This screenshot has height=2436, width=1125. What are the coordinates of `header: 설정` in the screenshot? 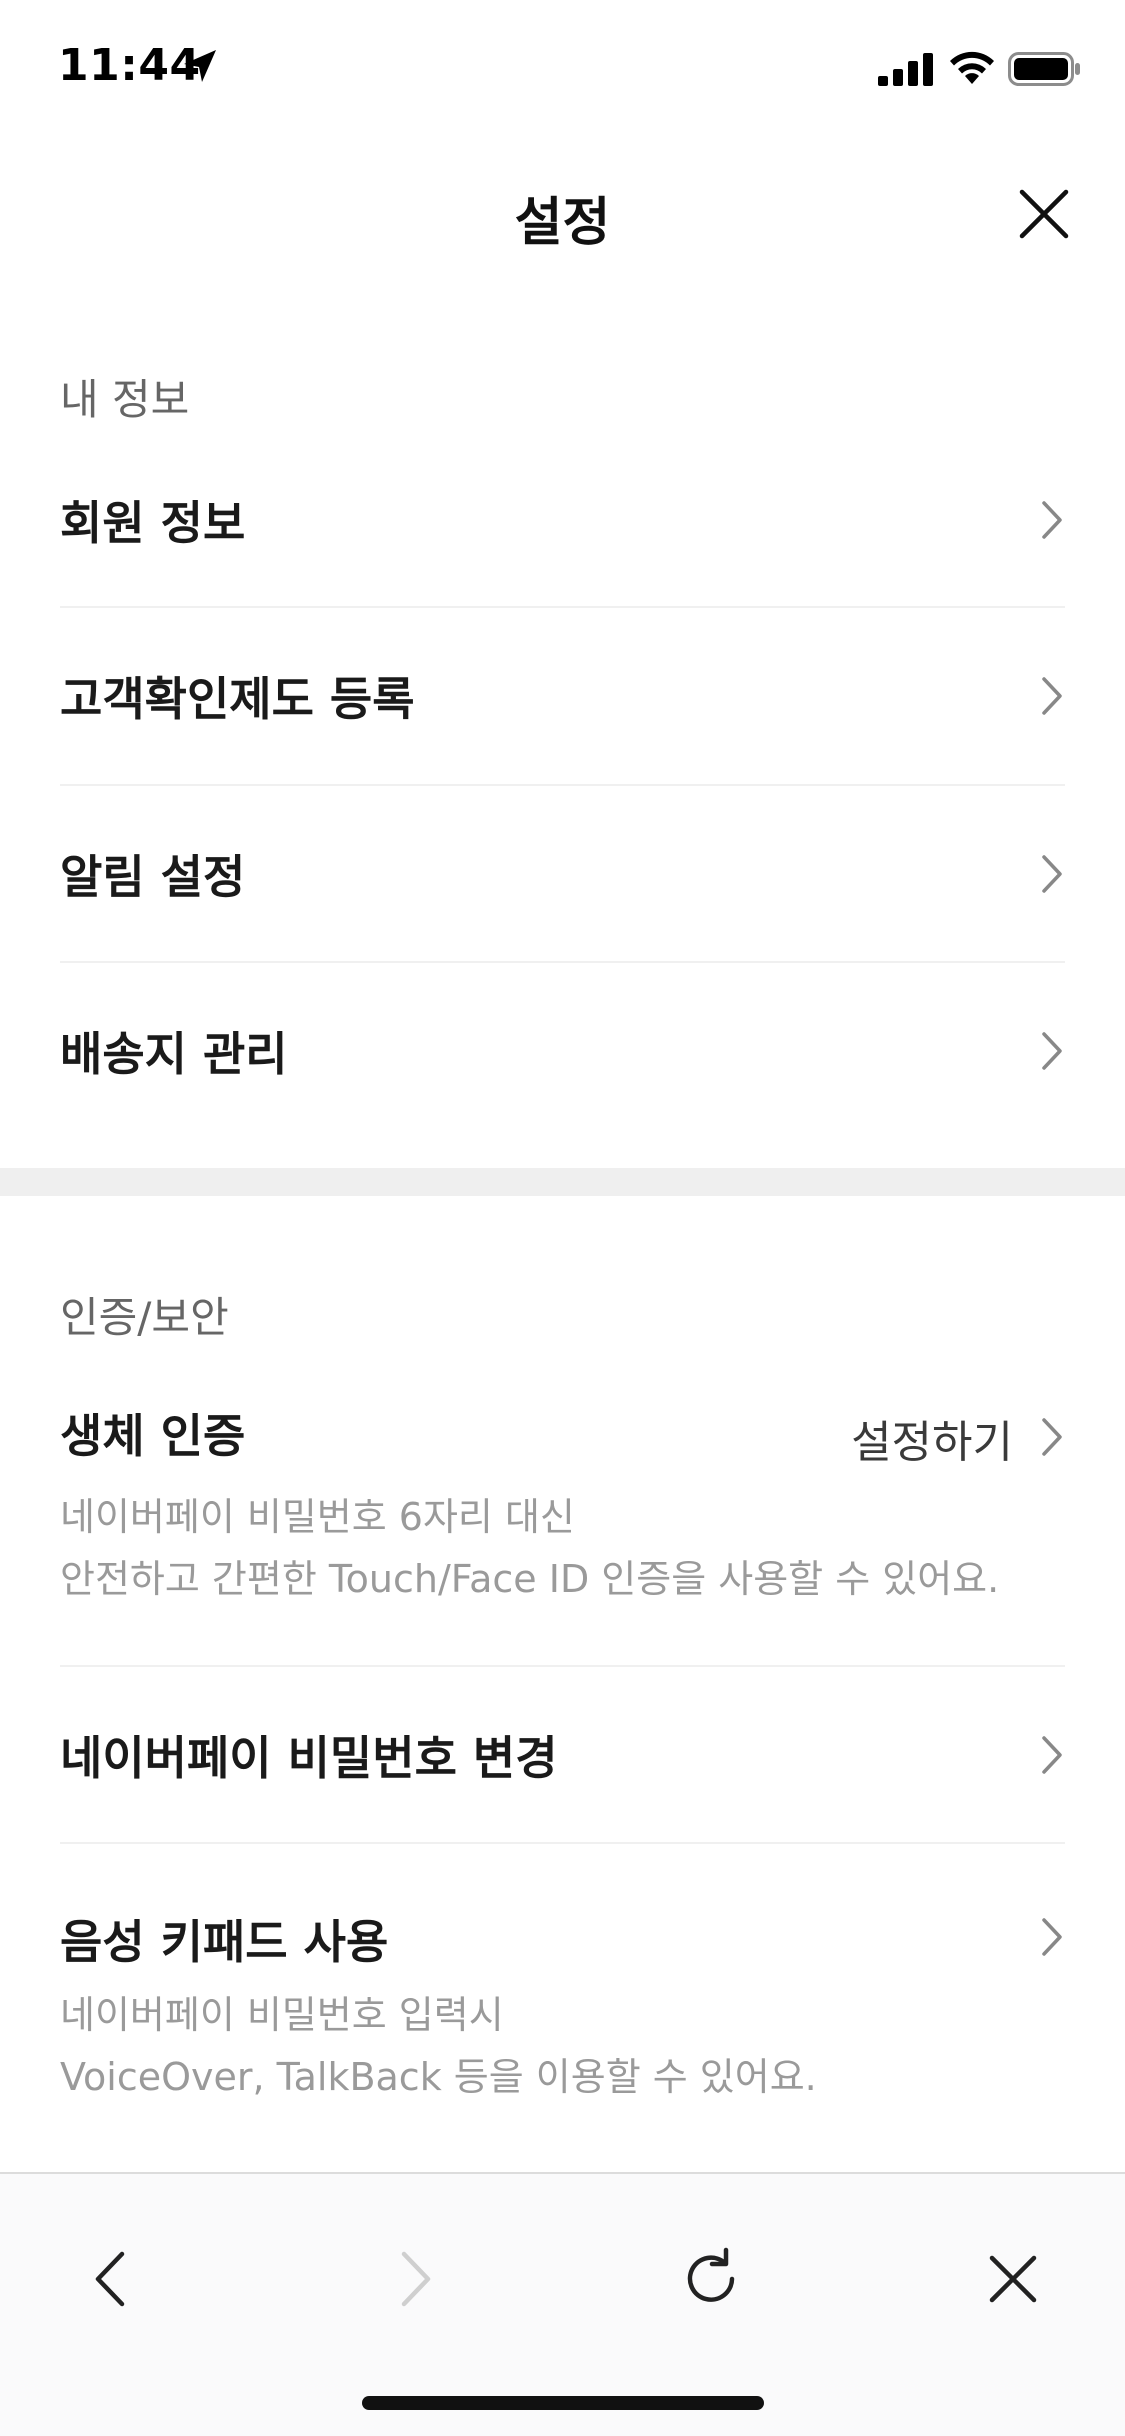 It's located at (562, 215).